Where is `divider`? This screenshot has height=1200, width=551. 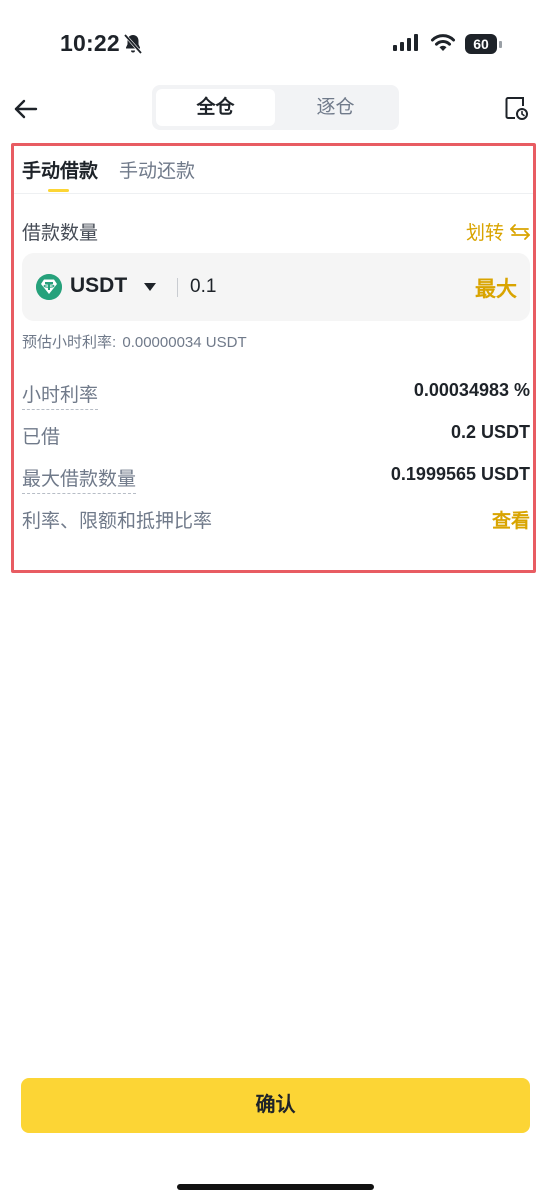 divider is located at coordinates (177, 287).